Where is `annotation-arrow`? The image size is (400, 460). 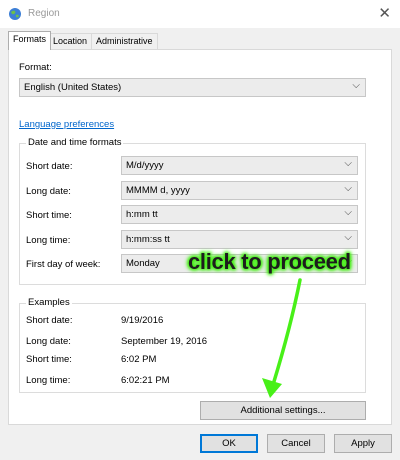 annotation-arrow is located at coordinates (282, 338).